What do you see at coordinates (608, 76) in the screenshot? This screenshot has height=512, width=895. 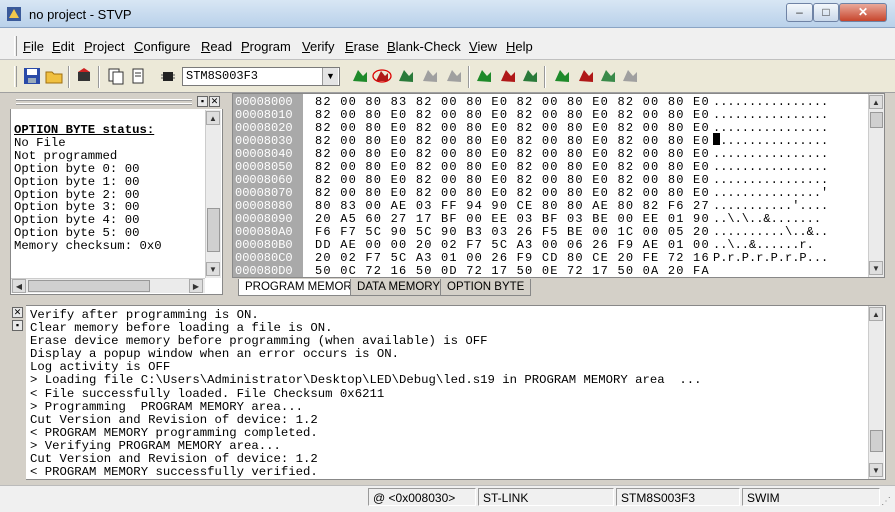 I see `verify-option-icon` at bounding box center [608, 76].